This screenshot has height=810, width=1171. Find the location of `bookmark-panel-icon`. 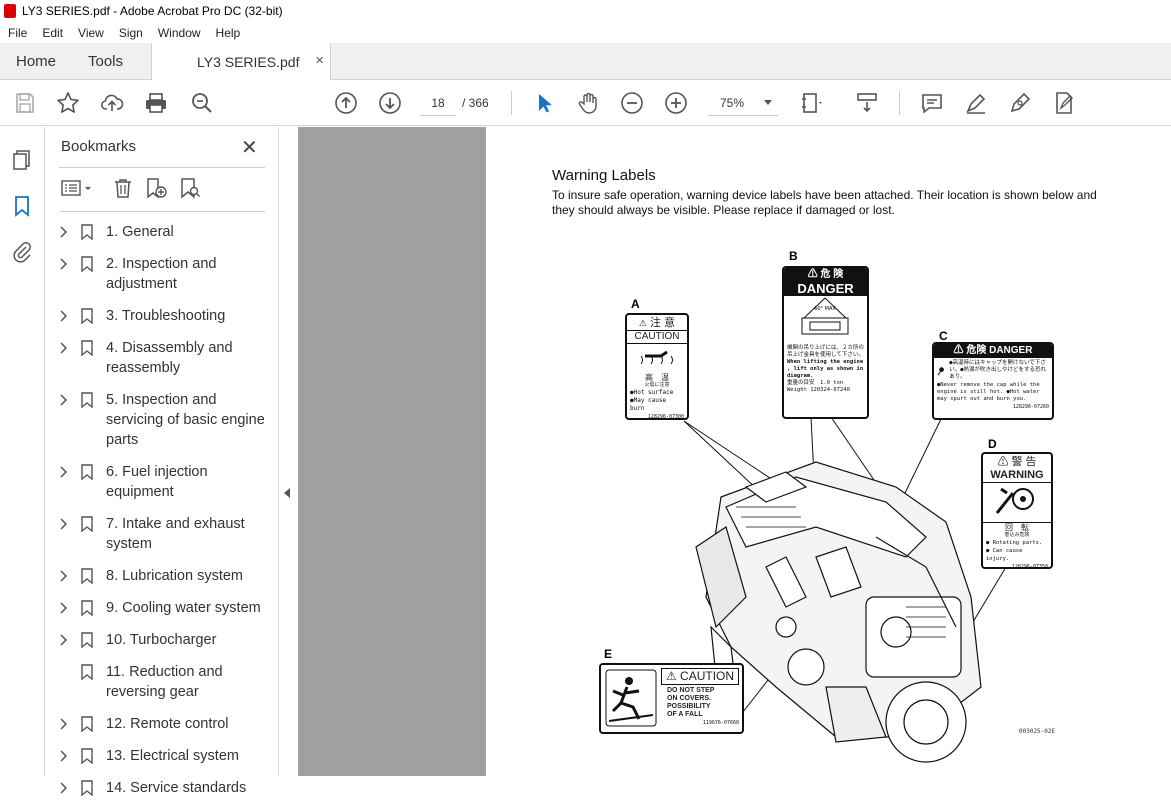

bookmark-panel-icon is located at coordinates (22, 206).